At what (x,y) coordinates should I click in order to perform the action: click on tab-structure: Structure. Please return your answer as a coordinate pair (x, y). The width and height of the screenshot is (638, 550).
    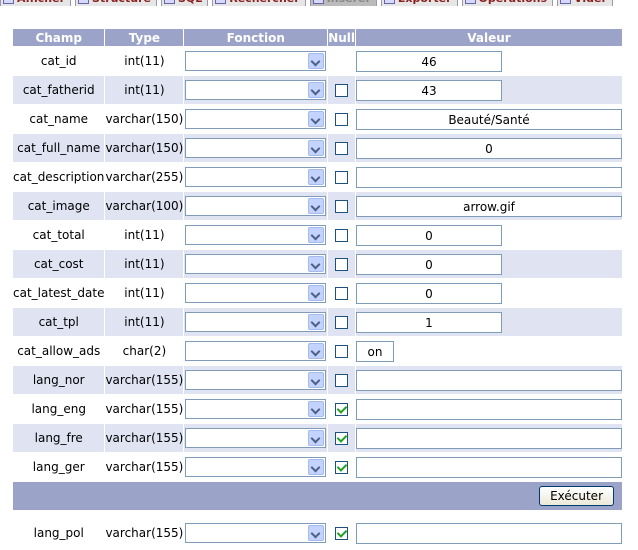
    Looking at the image, I should click on (116, 3).